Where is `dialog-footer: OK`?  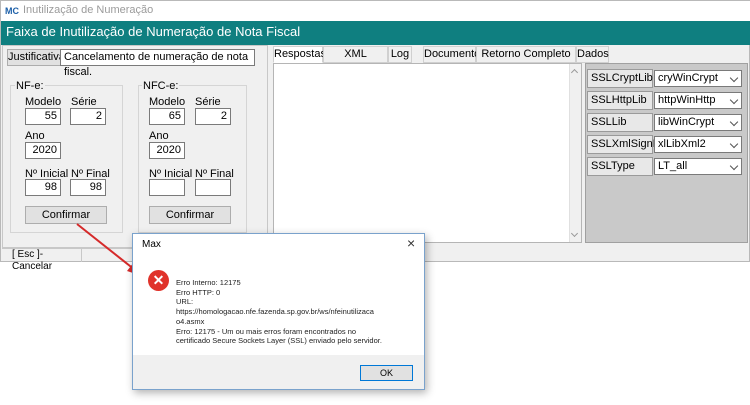 dialog-footer: OK is located at coordinates (278, 372).